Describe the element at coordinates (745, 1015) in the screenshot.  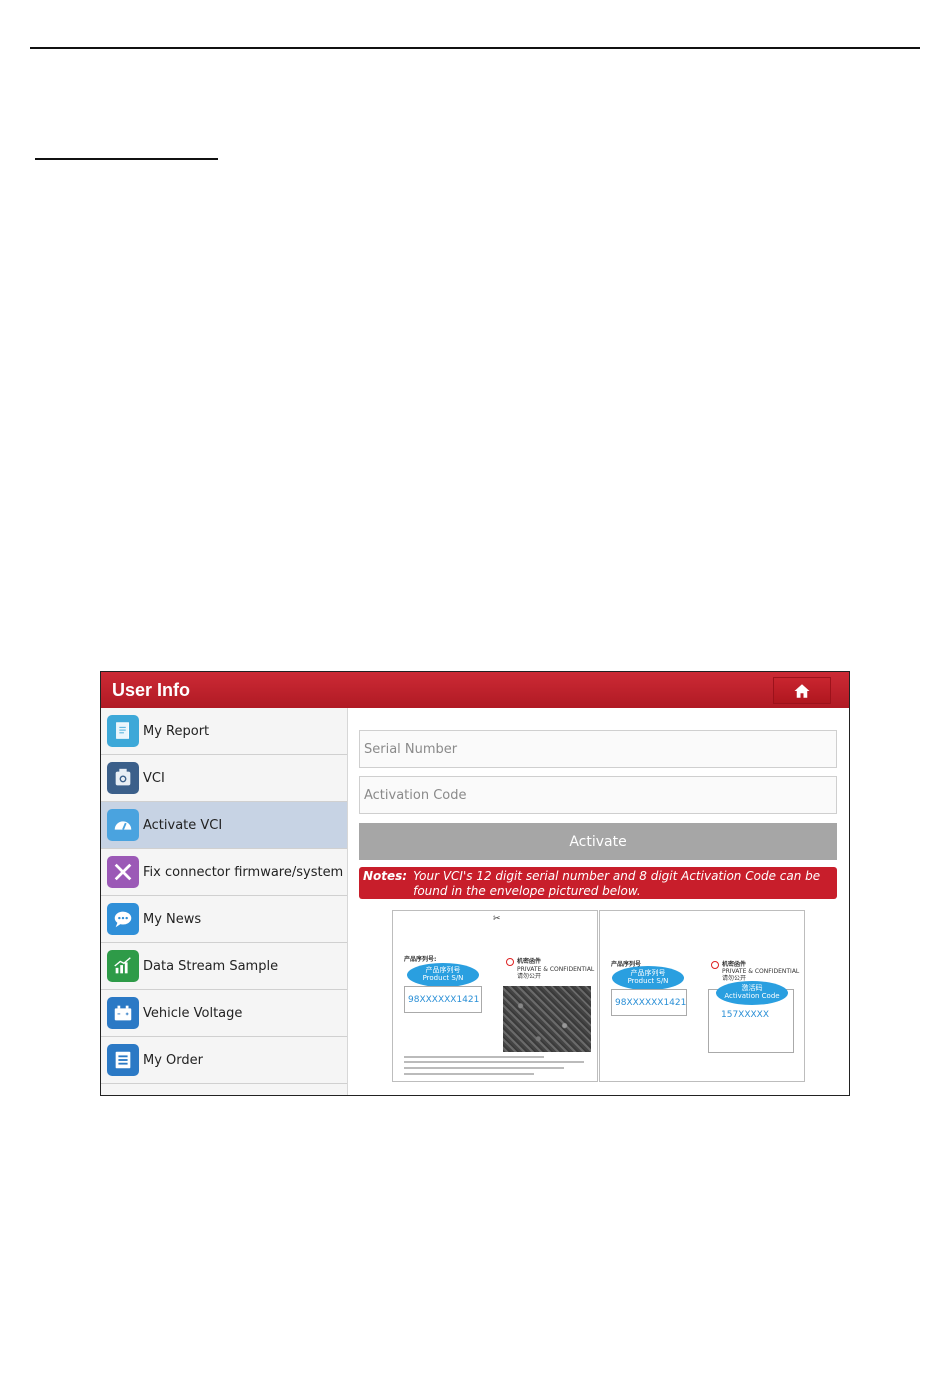
I see `activation-value: 157XXXXX` at that location.